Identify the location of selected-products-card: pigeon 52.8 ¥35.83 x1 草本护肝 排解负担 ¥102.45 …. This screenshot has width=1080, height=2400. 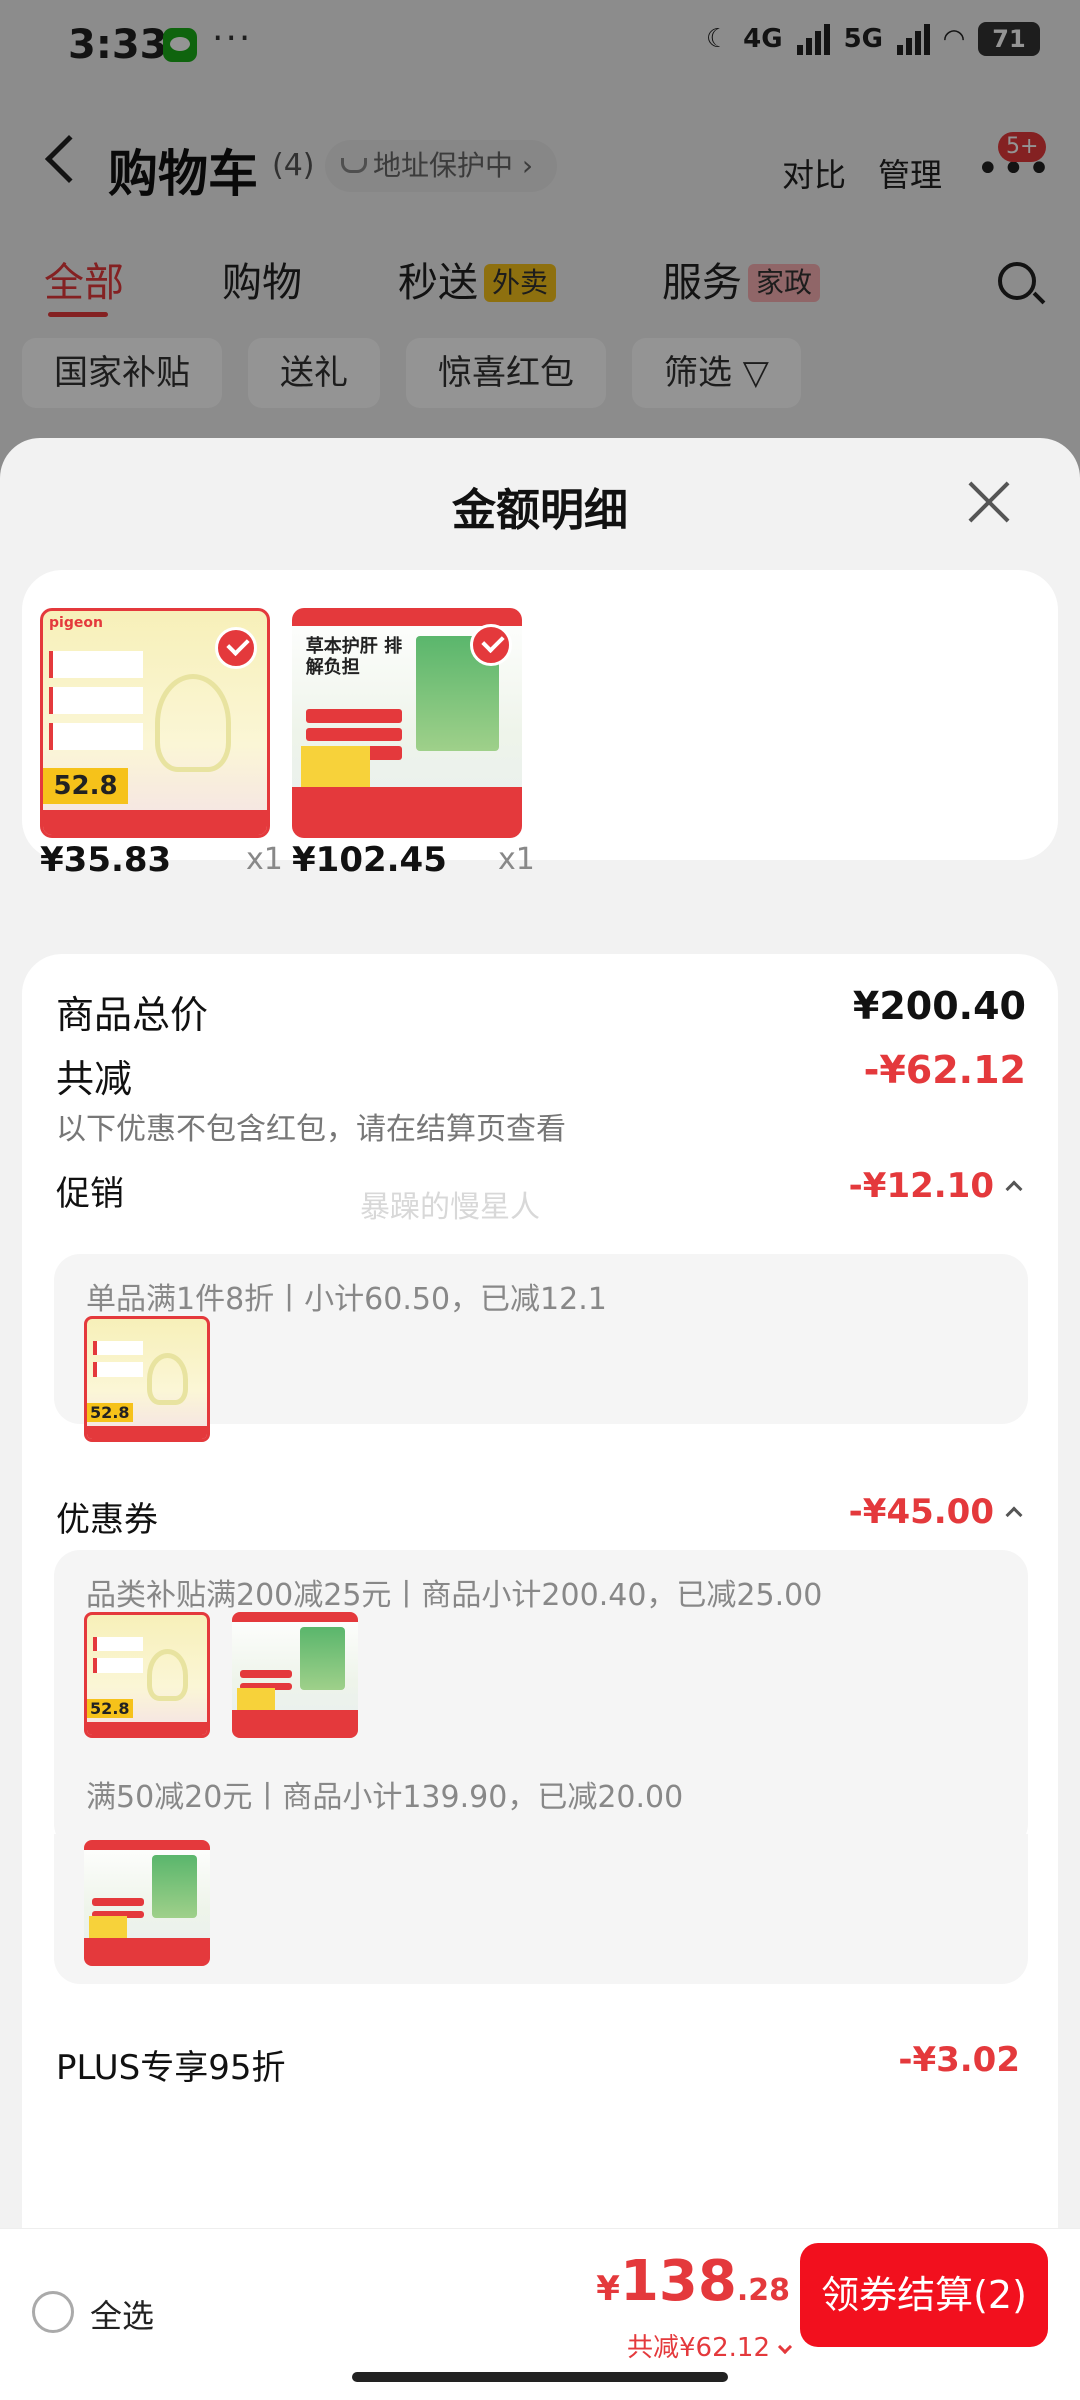
(540, 725).